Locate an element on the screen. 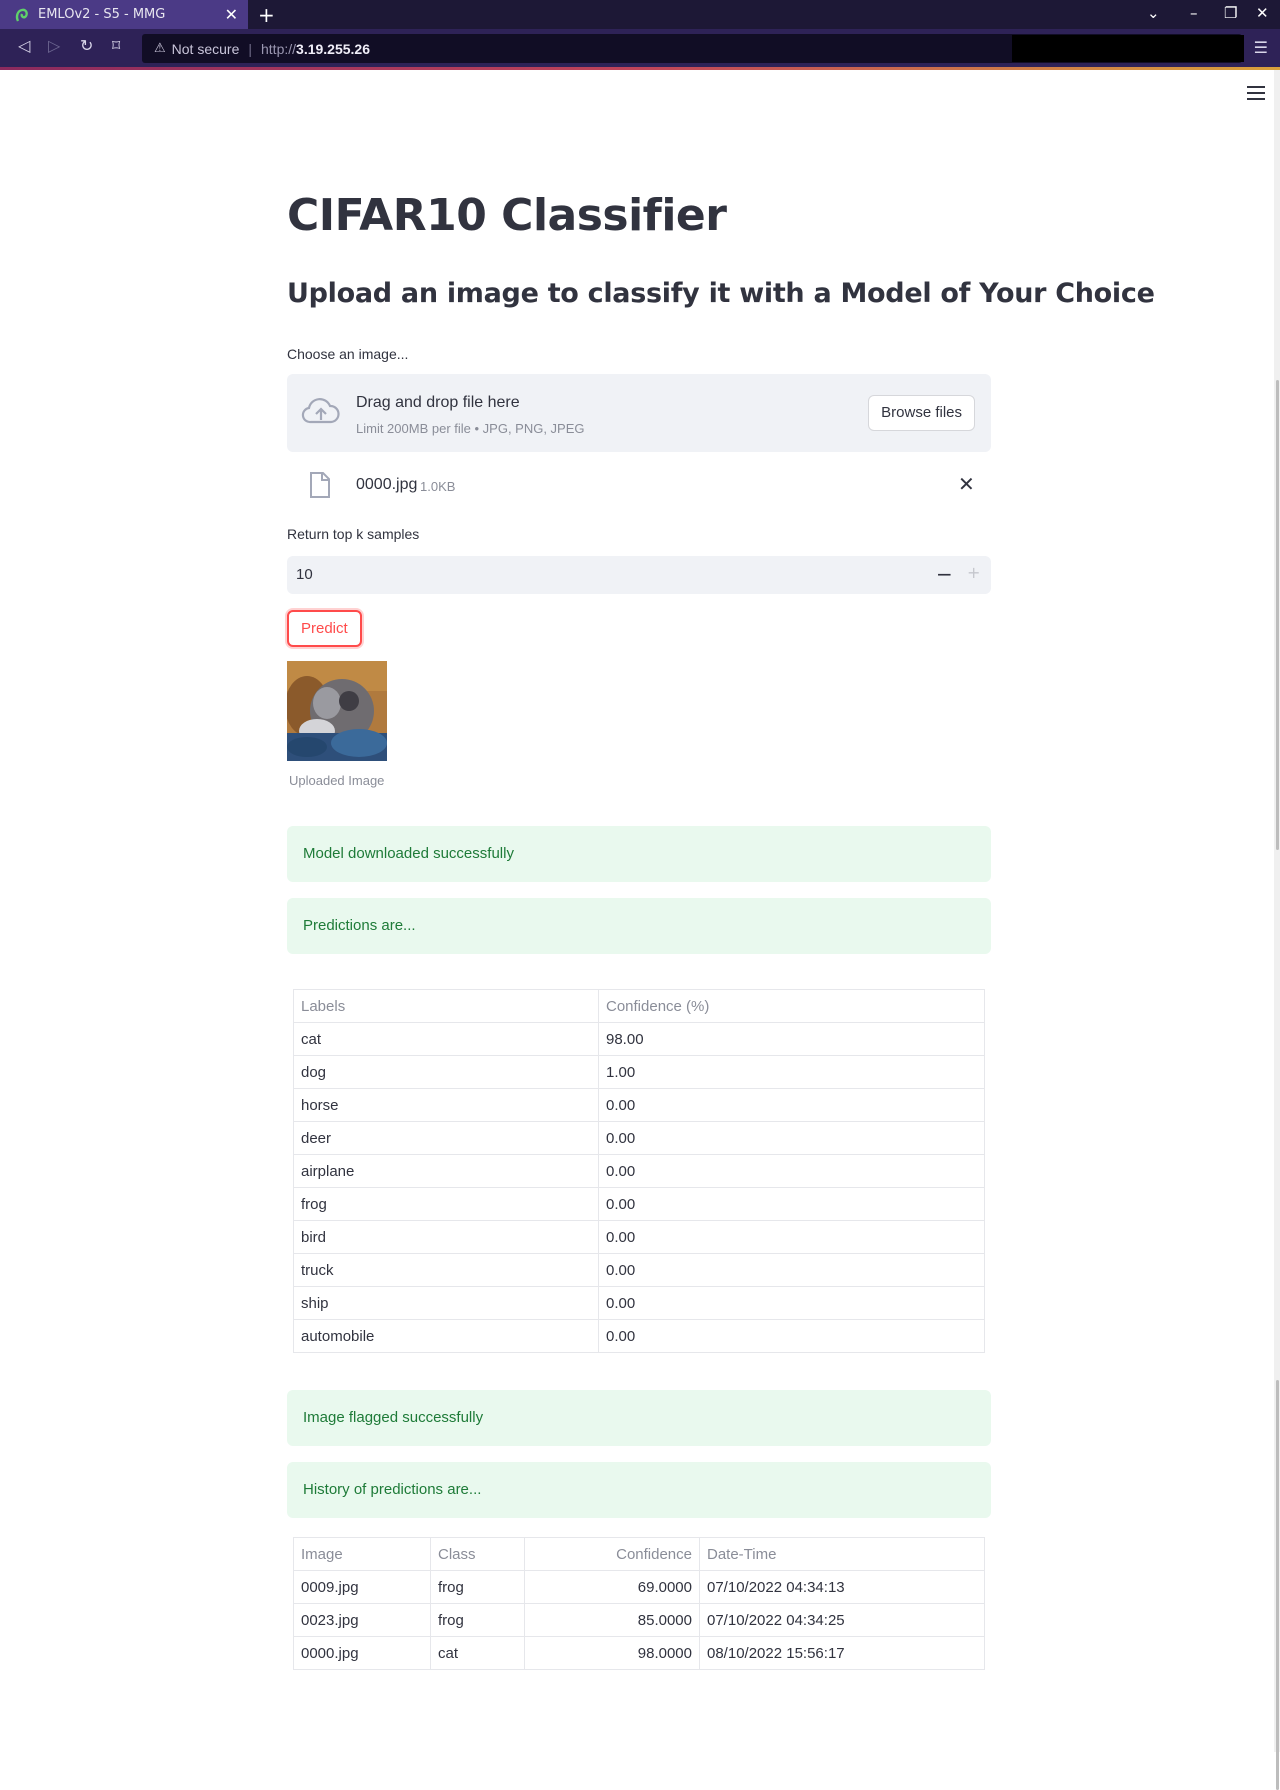 The image size is (1280, 1790). table-cell: 85.0000 is located at coordinates (612, 1620).